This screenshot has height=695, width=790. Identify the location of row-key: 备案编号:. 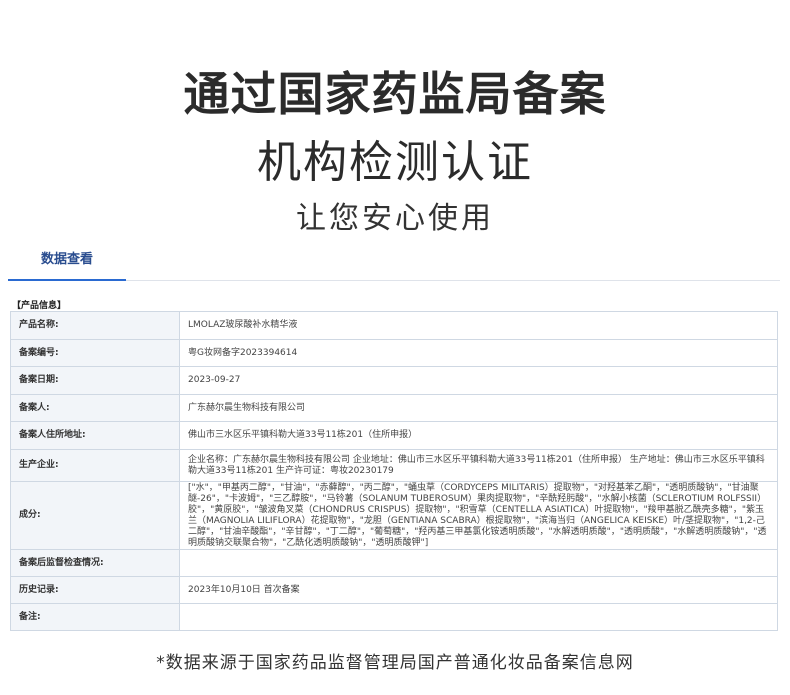
(95, 353).